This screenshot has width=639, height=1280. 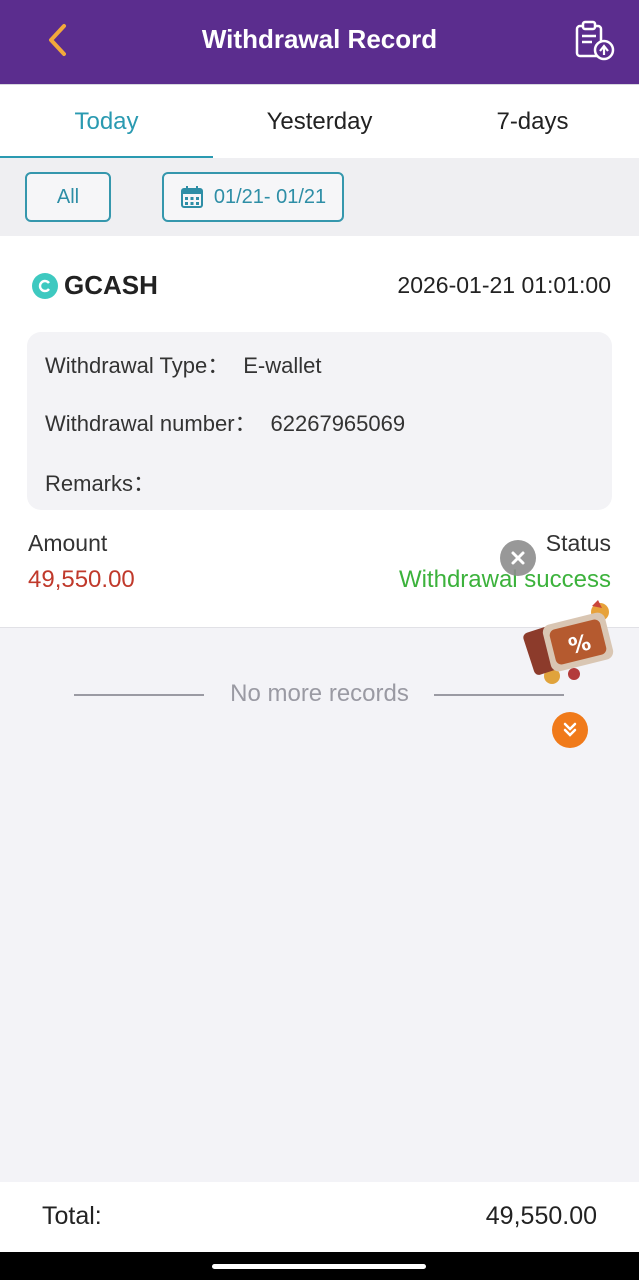 I want to click on system-navigation-bar, so click(x=319, y=1266).